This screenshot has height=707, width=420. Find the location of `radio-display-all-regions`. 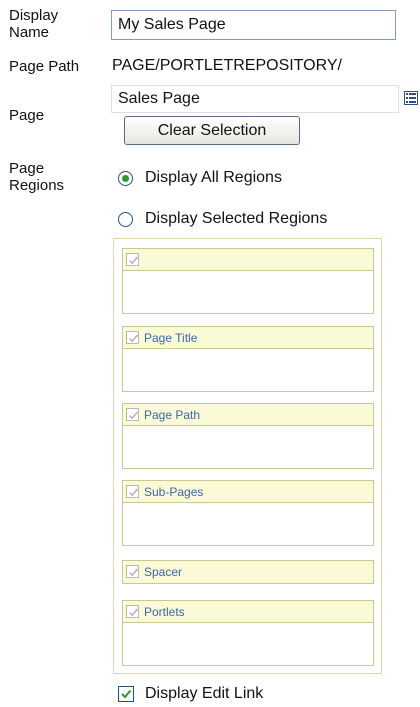

radio-display-all-regions is located at coordinates (125, 178).